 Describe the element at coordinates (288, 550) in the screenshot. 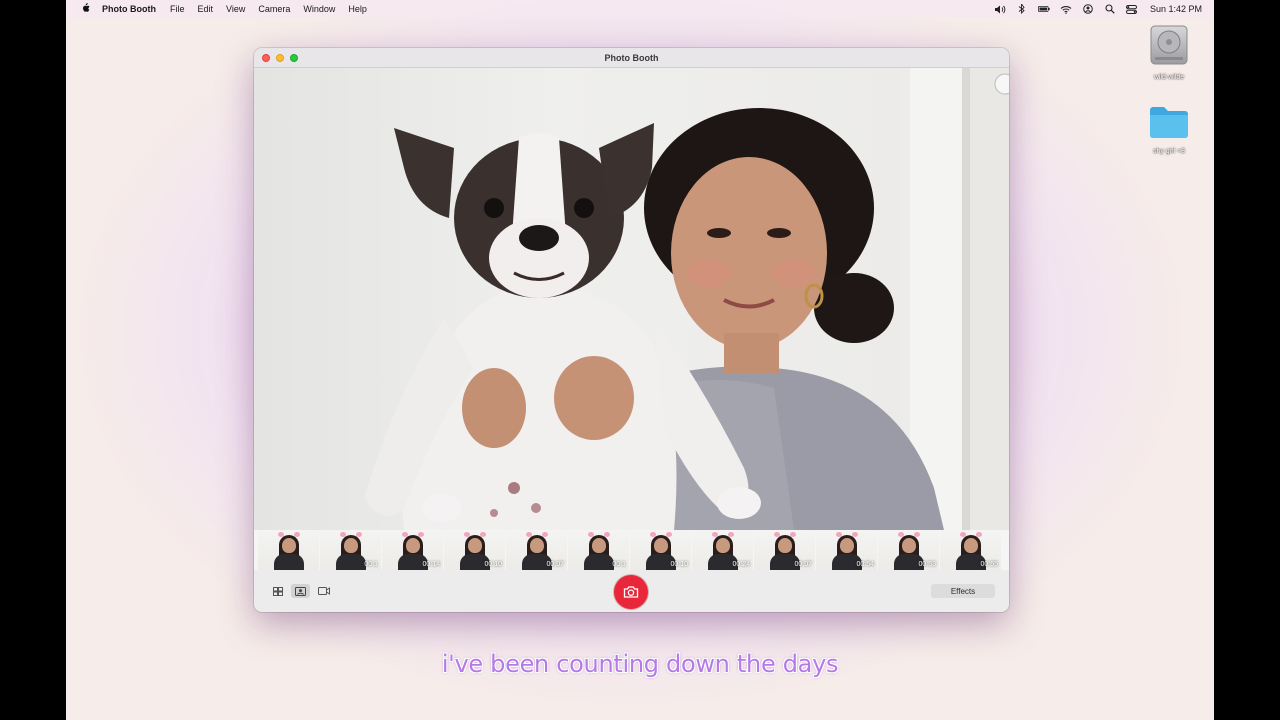

I see `filmstrip-thumbnail` at that location.